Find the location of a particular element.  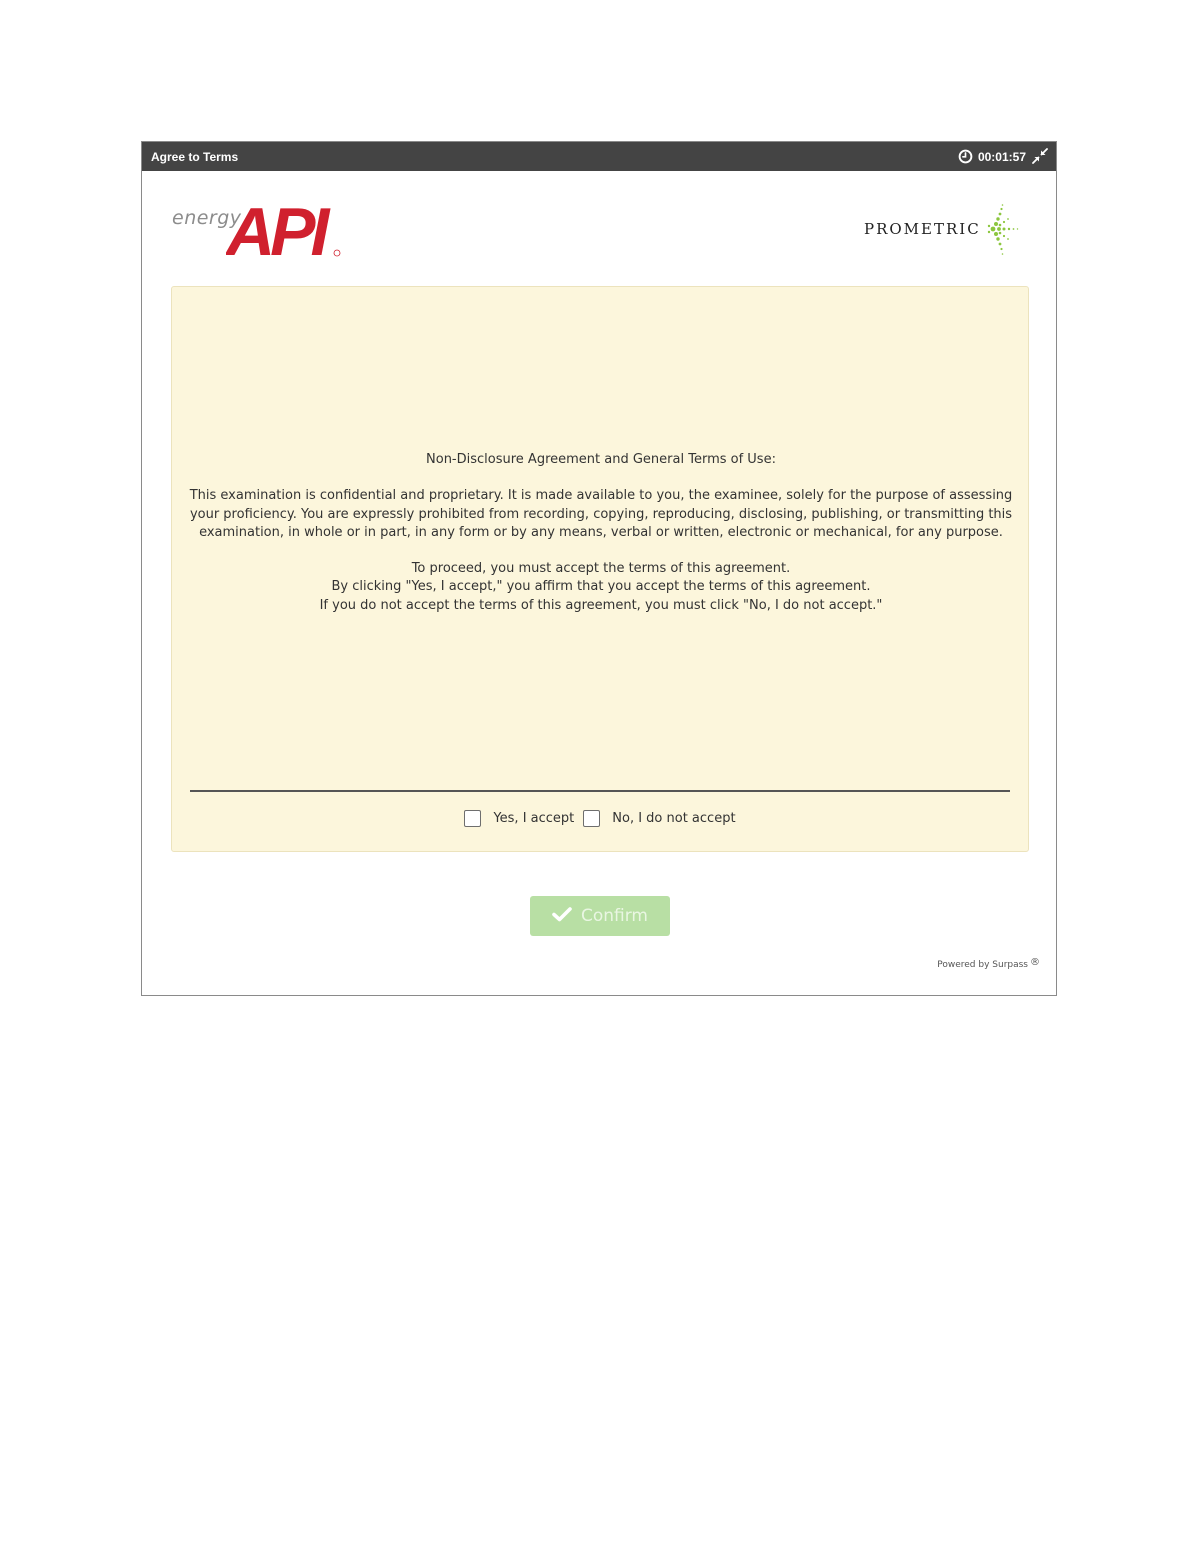

accept-option: Yes, I accept is located at coordinates (519, 818).